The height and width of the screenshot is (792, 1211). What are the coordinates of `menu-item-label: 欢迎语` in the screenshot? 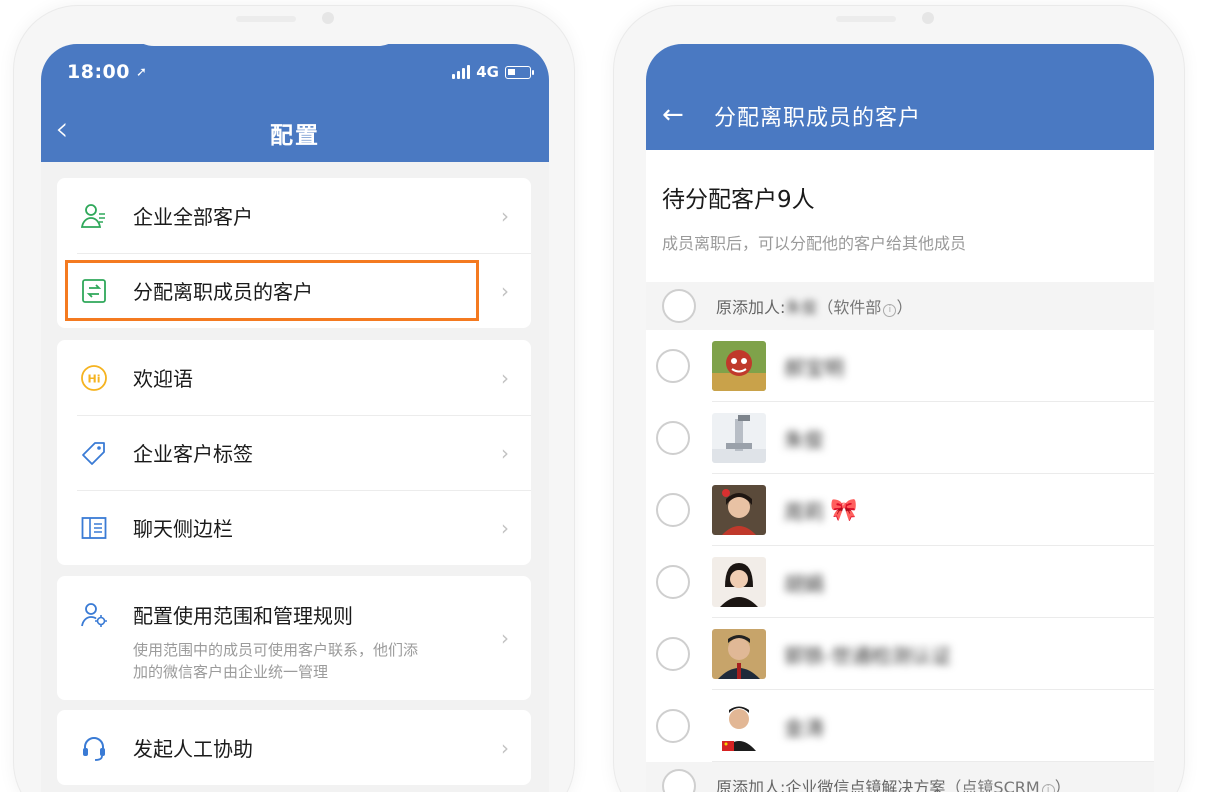 It's located at (163, 379).